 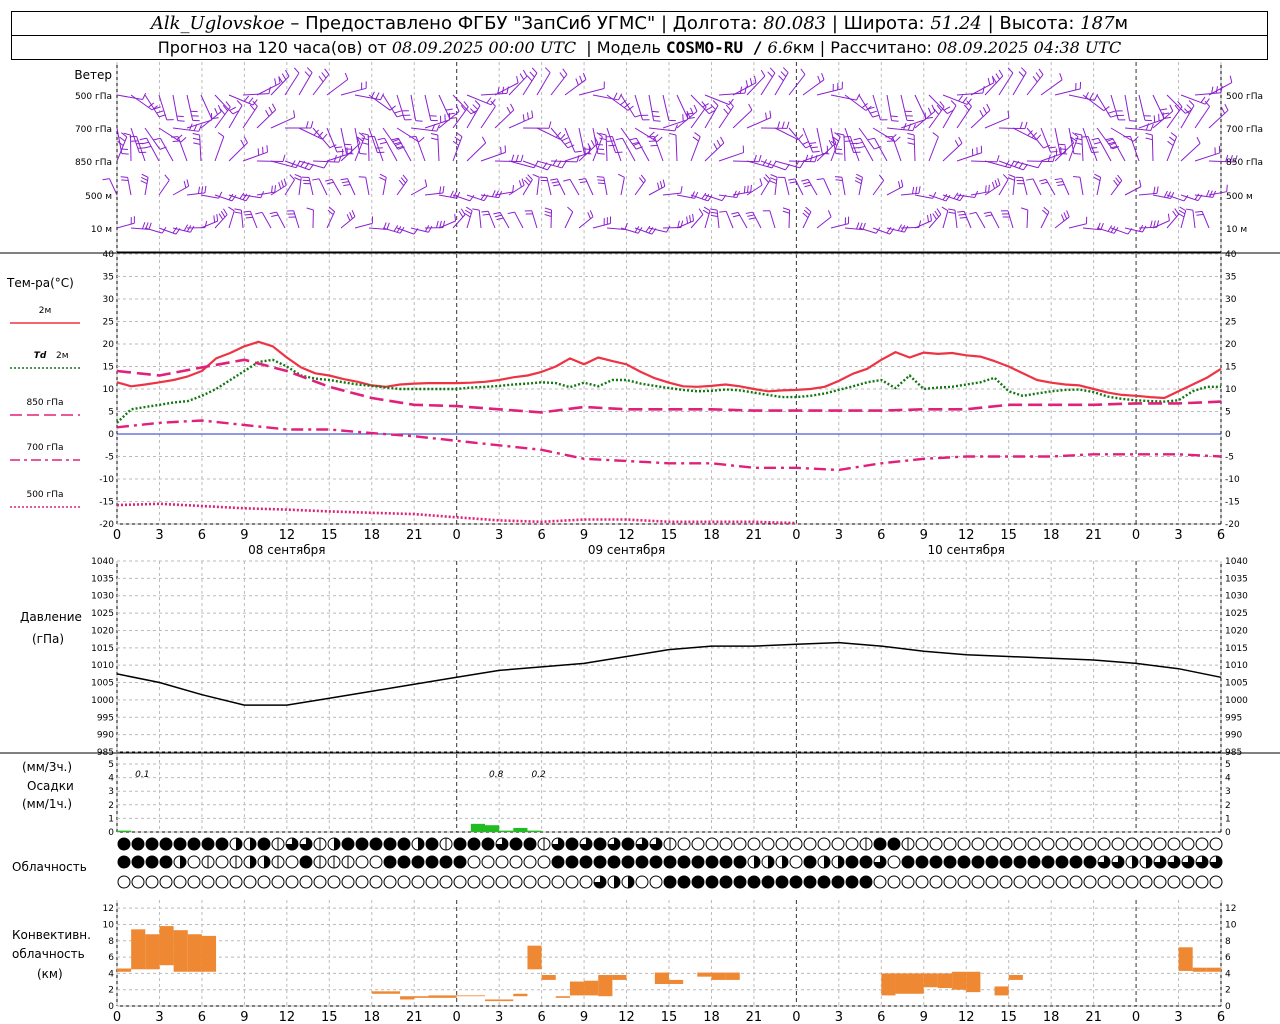 What do you see at coordinates (714, 47) in the screenshot?
I see `model-name: COSMO-RU /` at bounding box center [714, 47].